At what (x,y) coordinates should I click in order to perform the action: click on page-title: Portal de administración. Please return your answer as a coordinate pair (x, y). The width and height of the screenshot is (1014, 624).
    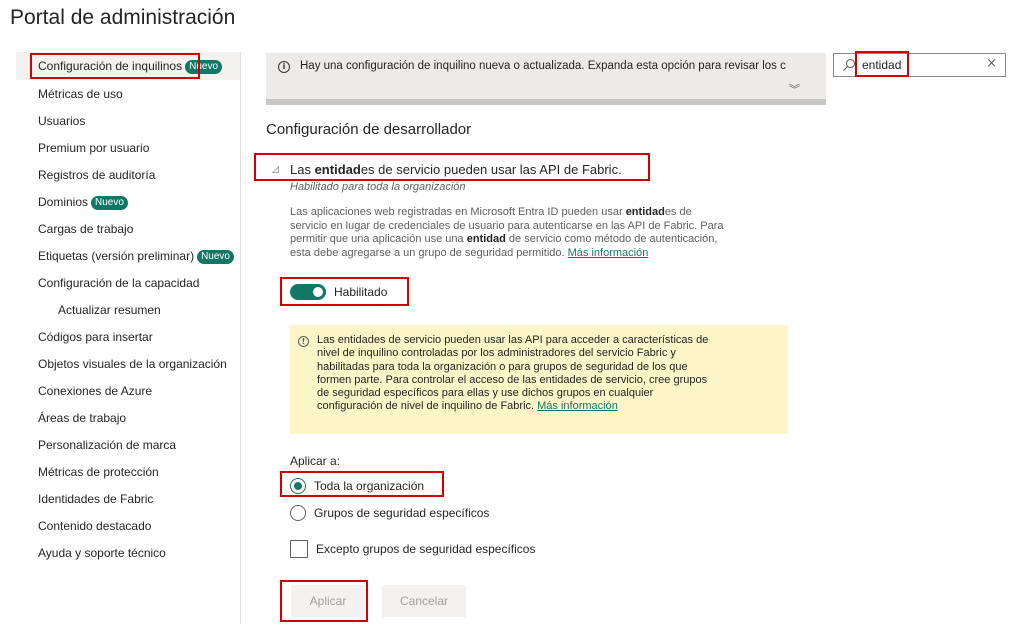
    Looking at the image, I should click on (123, 17).